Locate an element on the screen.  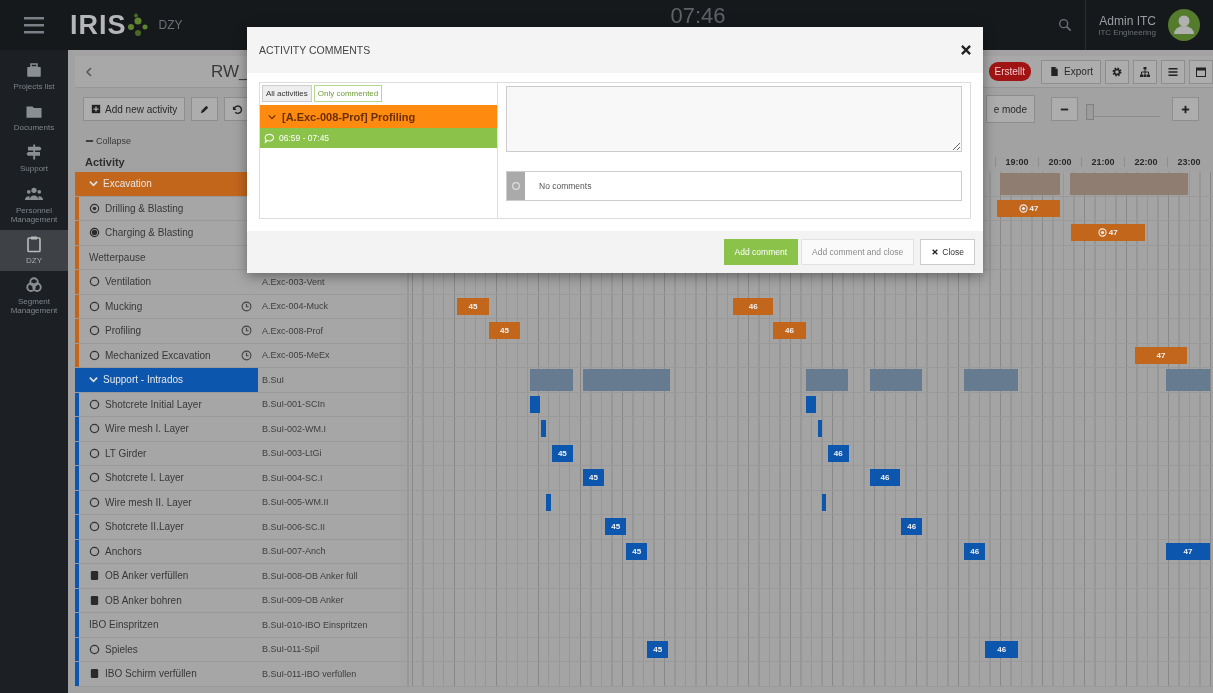
activity-code: B.SuI-005-WM.II is located at coordinates (295, 502).